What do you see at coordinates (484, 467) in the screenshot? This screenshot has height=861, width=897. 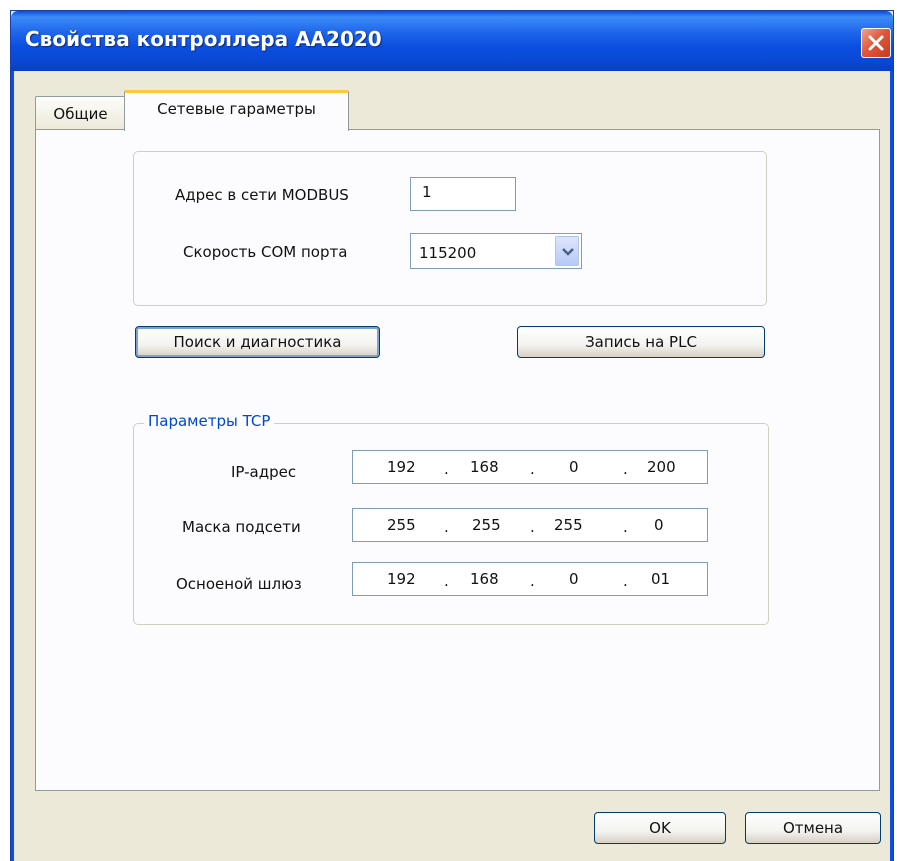 I see `ip-octet-2: 168` at bounding box center [484, 467].